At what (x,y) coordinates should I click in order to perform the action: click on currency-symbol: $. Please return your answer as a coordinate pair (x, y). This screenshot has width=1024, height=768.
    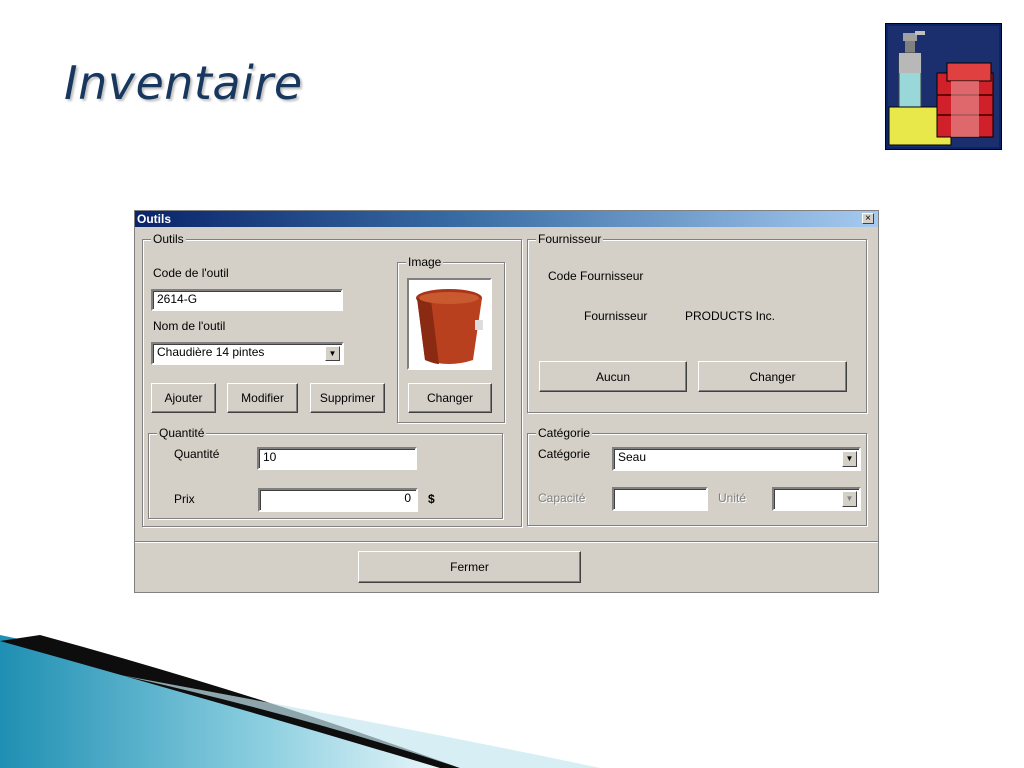
    Looking at the image, I should click on (431, 499).